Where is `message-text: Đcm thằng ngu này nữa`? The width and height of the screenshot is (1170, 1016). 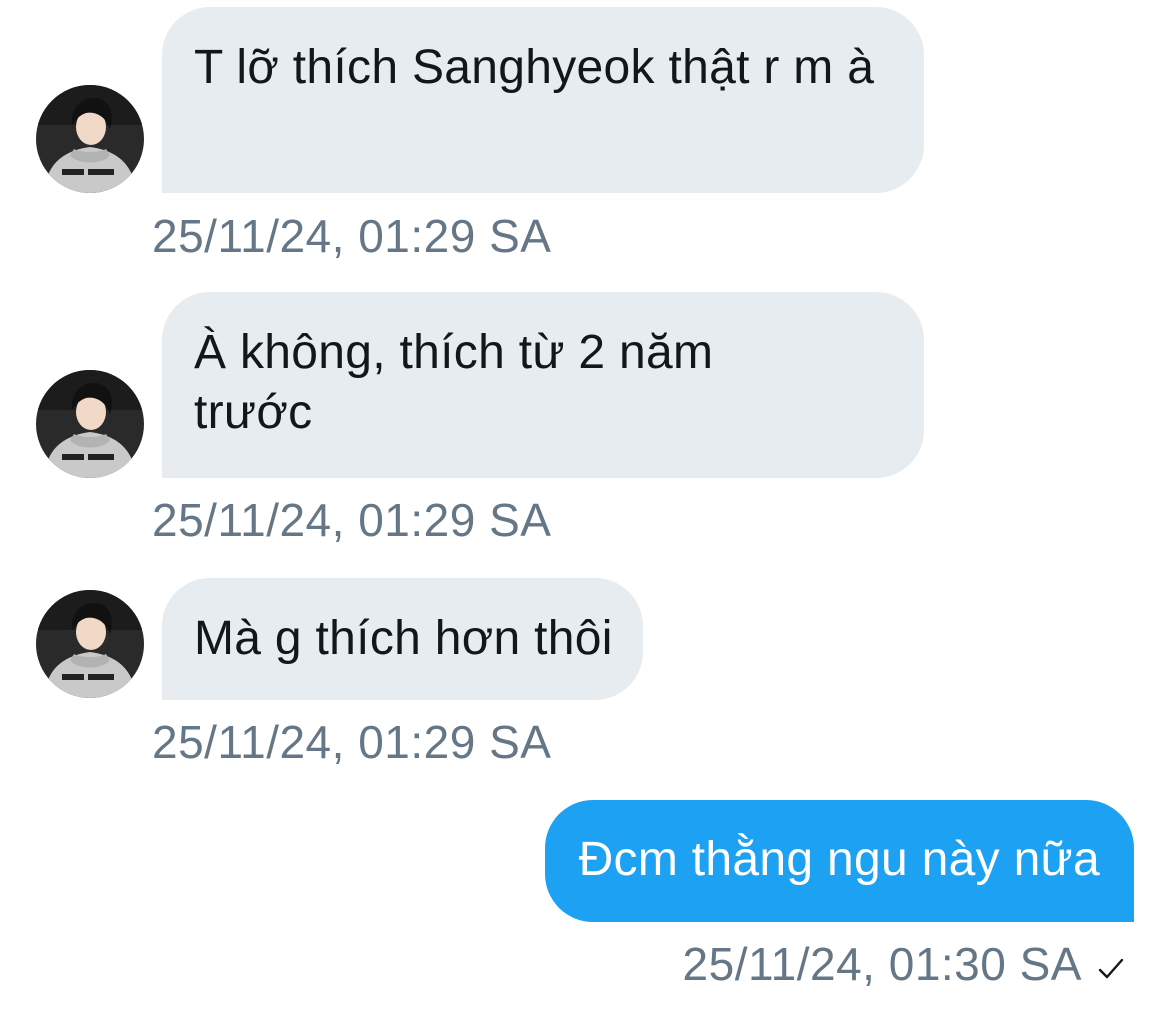
message-text: Đcm thằng ngu này nữa is located at coordinates (839, 859).